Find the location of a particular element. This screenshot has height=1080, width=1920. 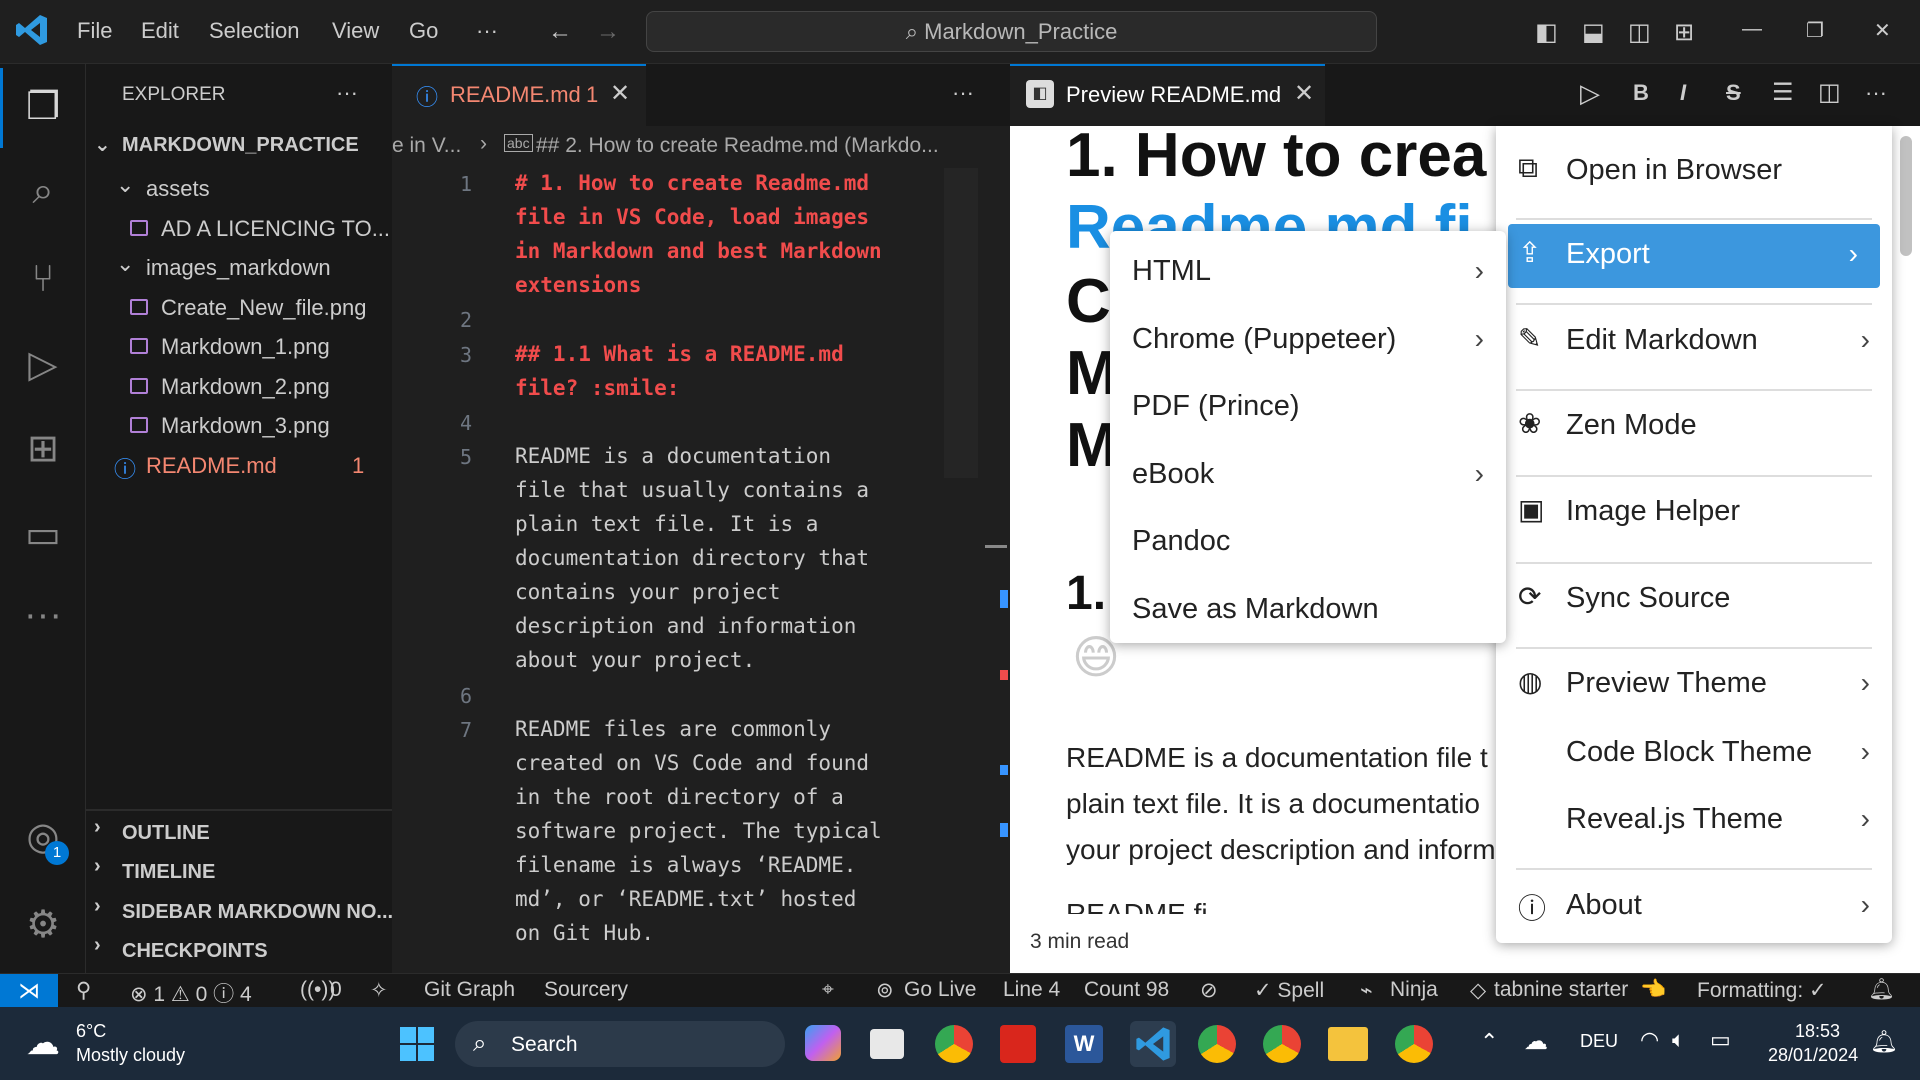

list-icon: ☰ is located at coordinates (1783, 92).